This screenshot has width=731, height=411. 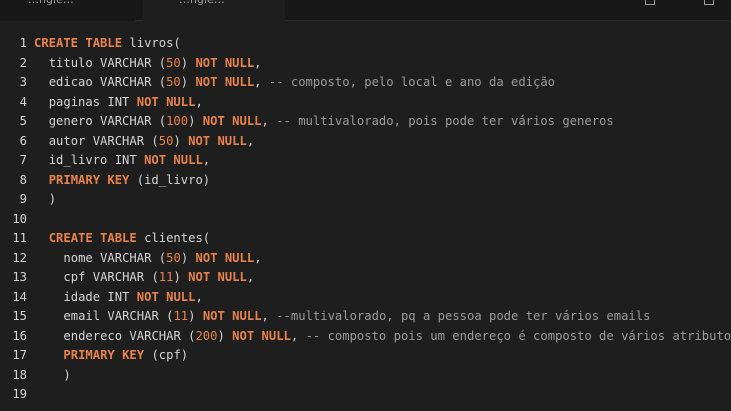 I want to click on code-text: idade INT, so click(x=100, y=296).